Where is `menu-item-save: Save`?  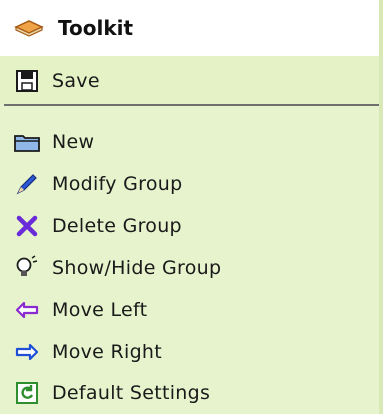
menu-item-save: Save is located at coordinates (189, 81).